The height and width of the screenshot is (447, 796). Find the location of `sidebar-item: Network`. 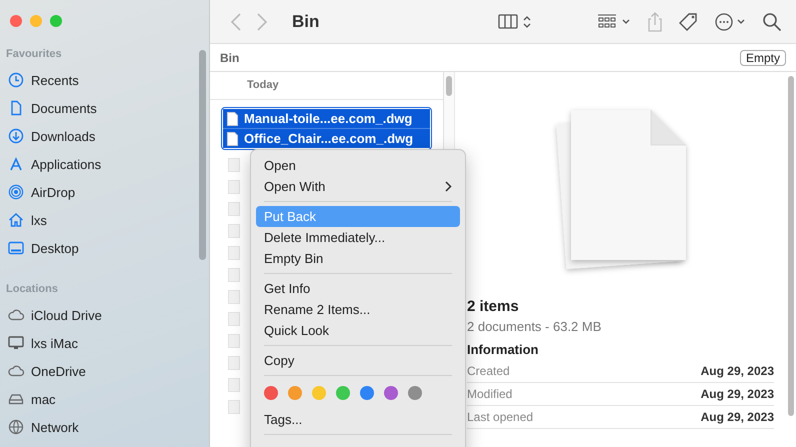

sidebar-item: Network is located at coordinates (104, 427).